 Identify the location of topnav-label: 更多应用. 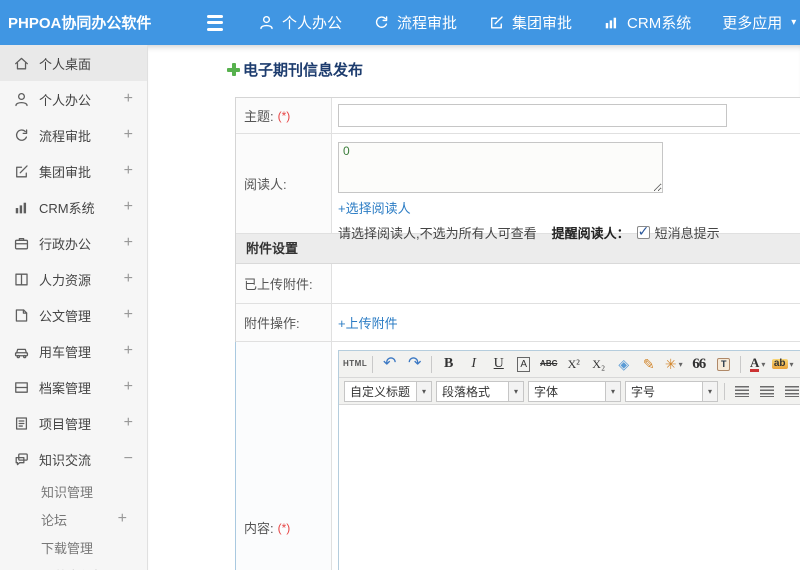
(752, 23).